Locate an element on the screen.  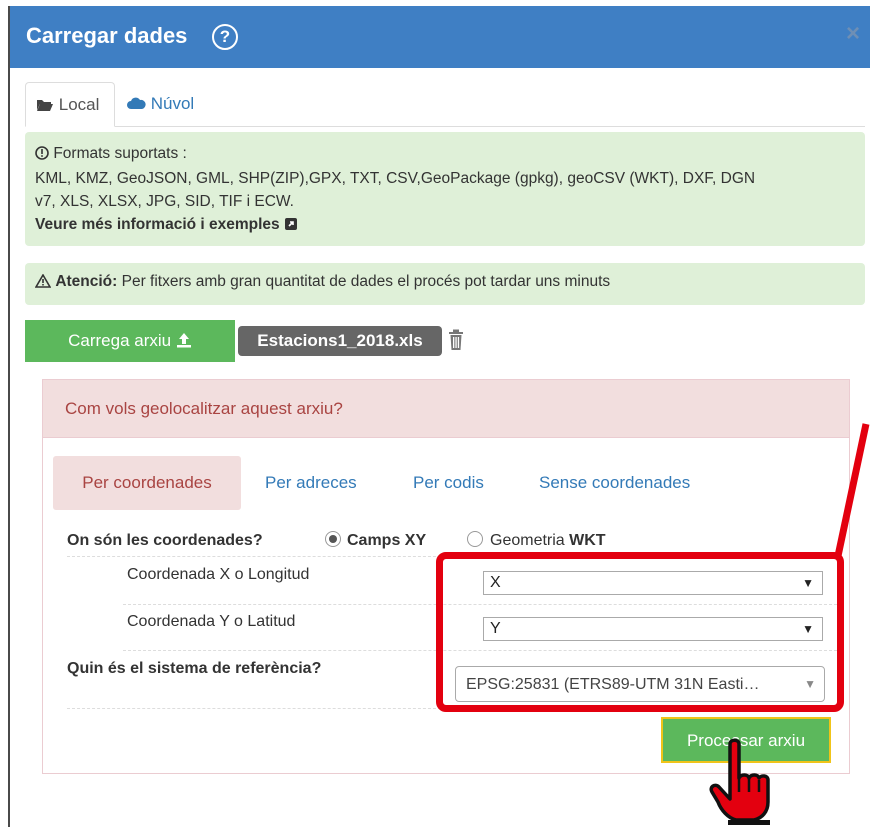
tabs-divider is located at coordinates (445, 126).